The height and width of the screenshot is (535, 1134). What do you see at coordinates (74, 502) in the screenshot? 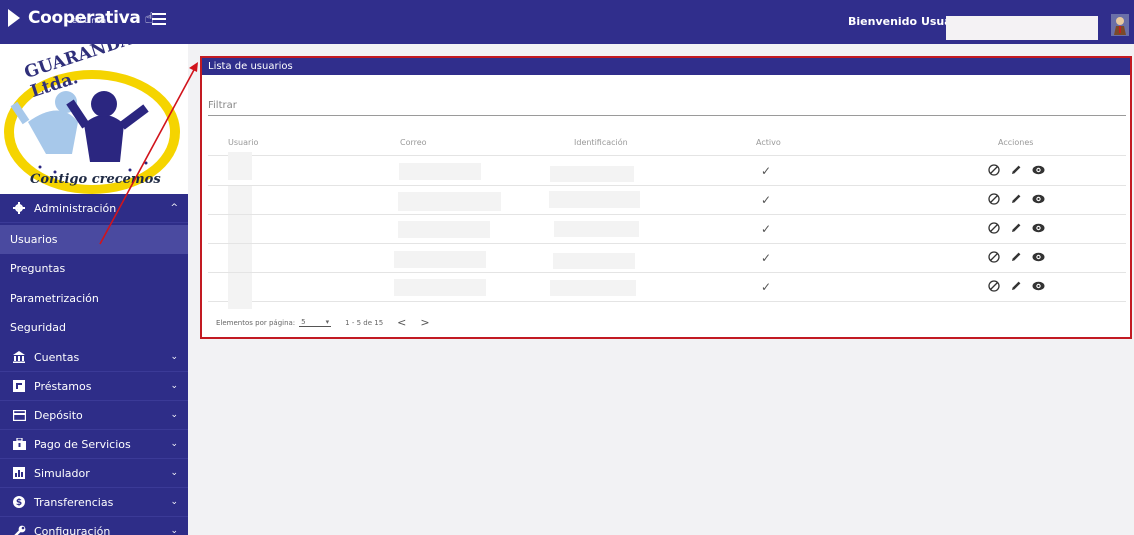
I see `sidebar-item-label: Transferencias` at bounding box center [74, 502].